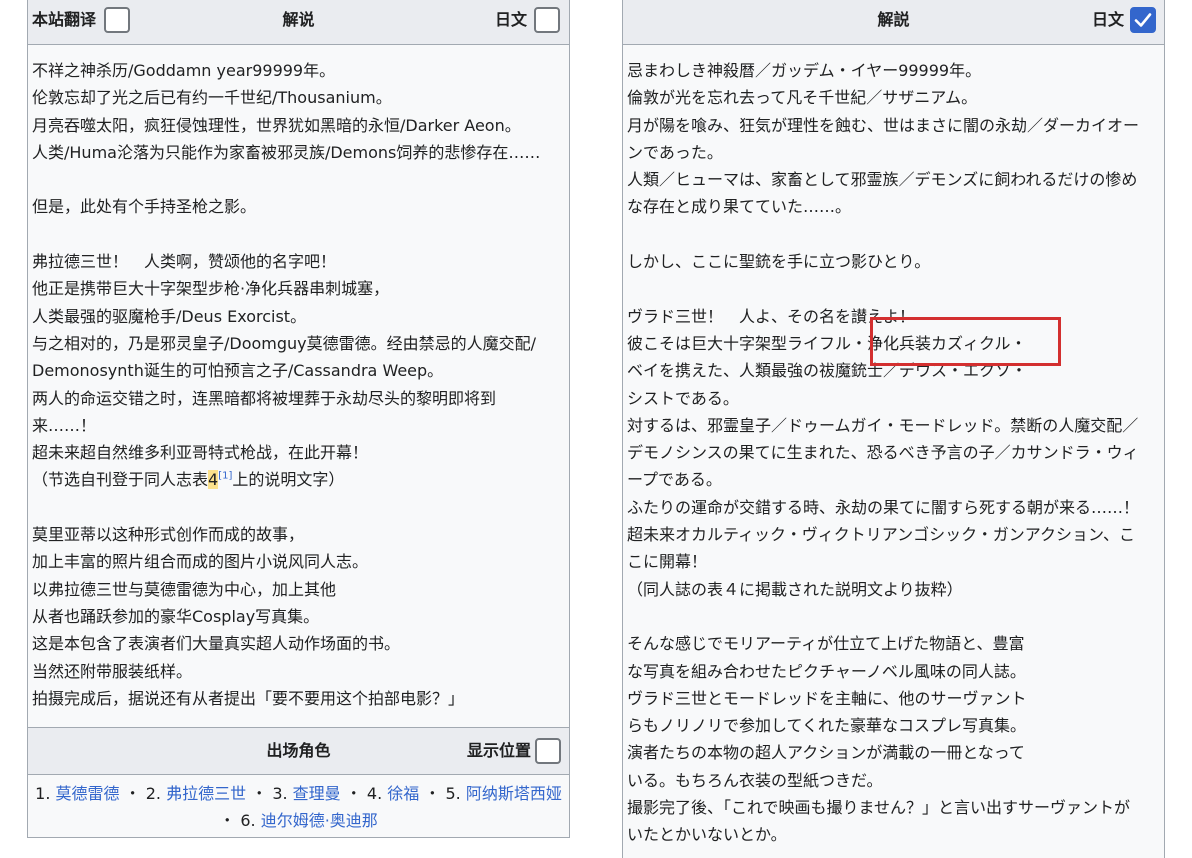  Describe the element at coordinates (298, 751) in the screenshot. I see `characters-header: 出场角色 显示位置` at that location.